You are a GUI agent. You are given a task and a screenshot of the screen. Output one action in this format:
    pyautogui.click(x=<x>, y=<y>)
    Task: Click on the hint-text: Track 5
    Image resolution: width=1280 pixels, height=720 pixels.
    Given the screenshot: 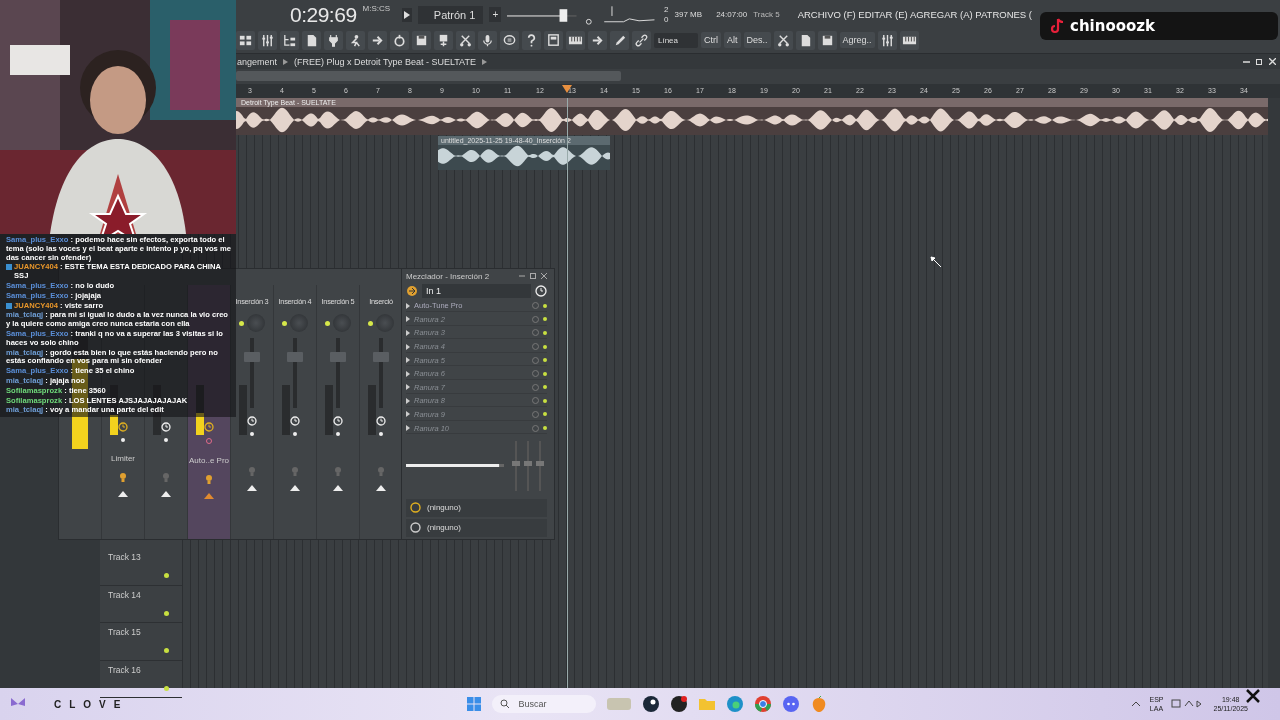 What is the action you would take?
    pyautogui.click(x=766, y=14)
    